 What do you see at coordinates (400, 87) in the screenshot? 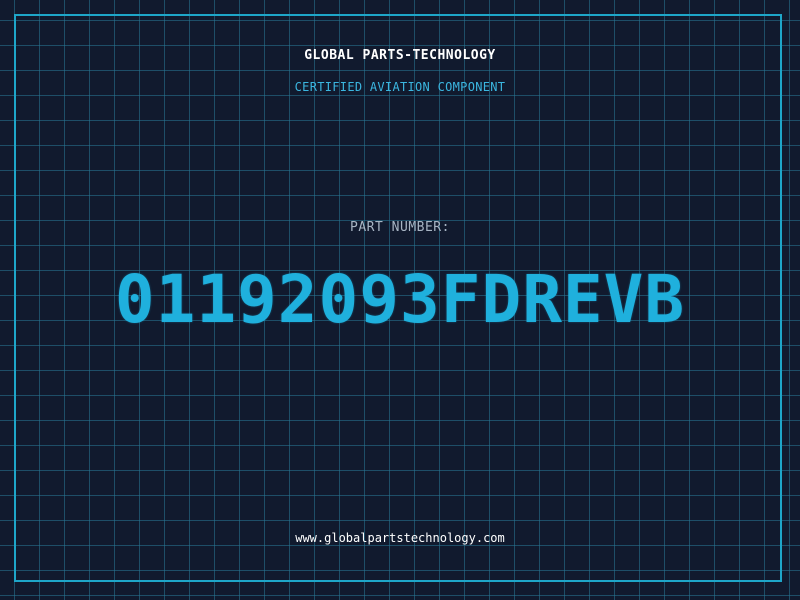
I see `certification-subtitle: CERTIFIED AVIATION COMPONENT` at bounding box center [400, 87].